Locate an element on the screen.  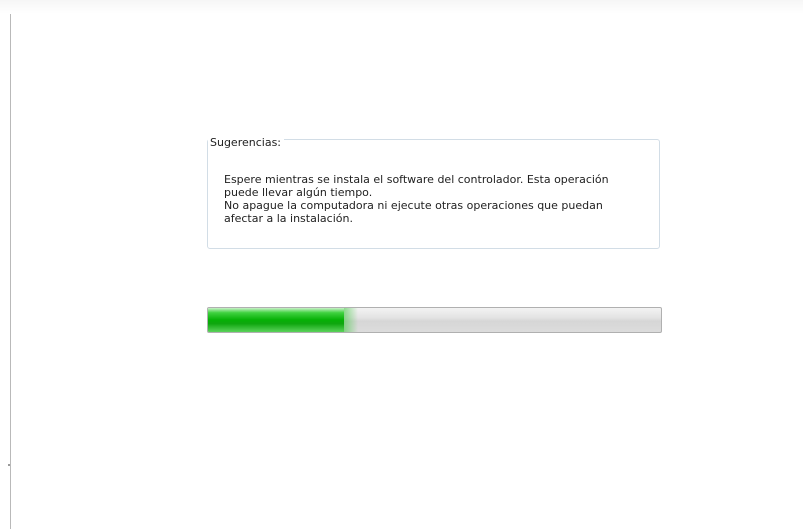
suggestions-legend: Sugerencias: is located at coordinates (246, 143).